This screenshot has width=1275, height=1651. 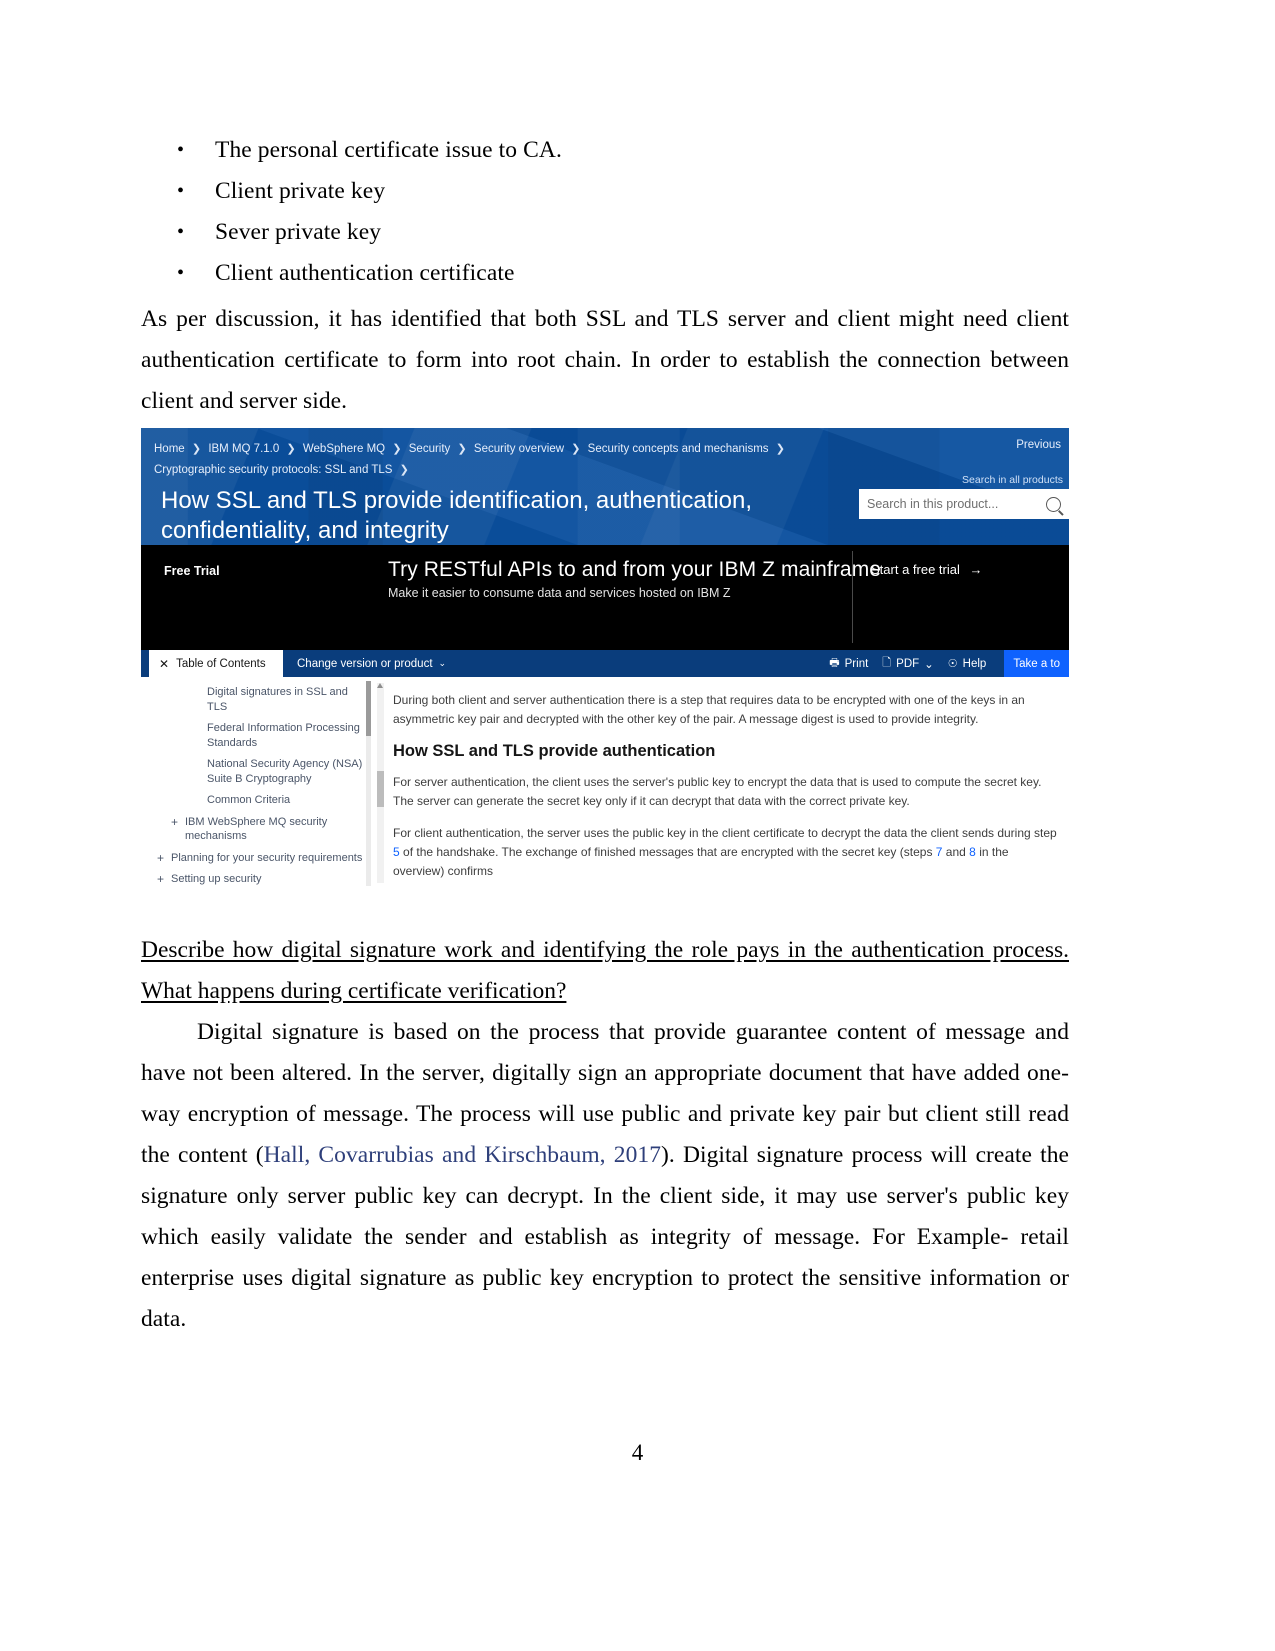 I want to click on promo-divider, so click(x=852, y=597).